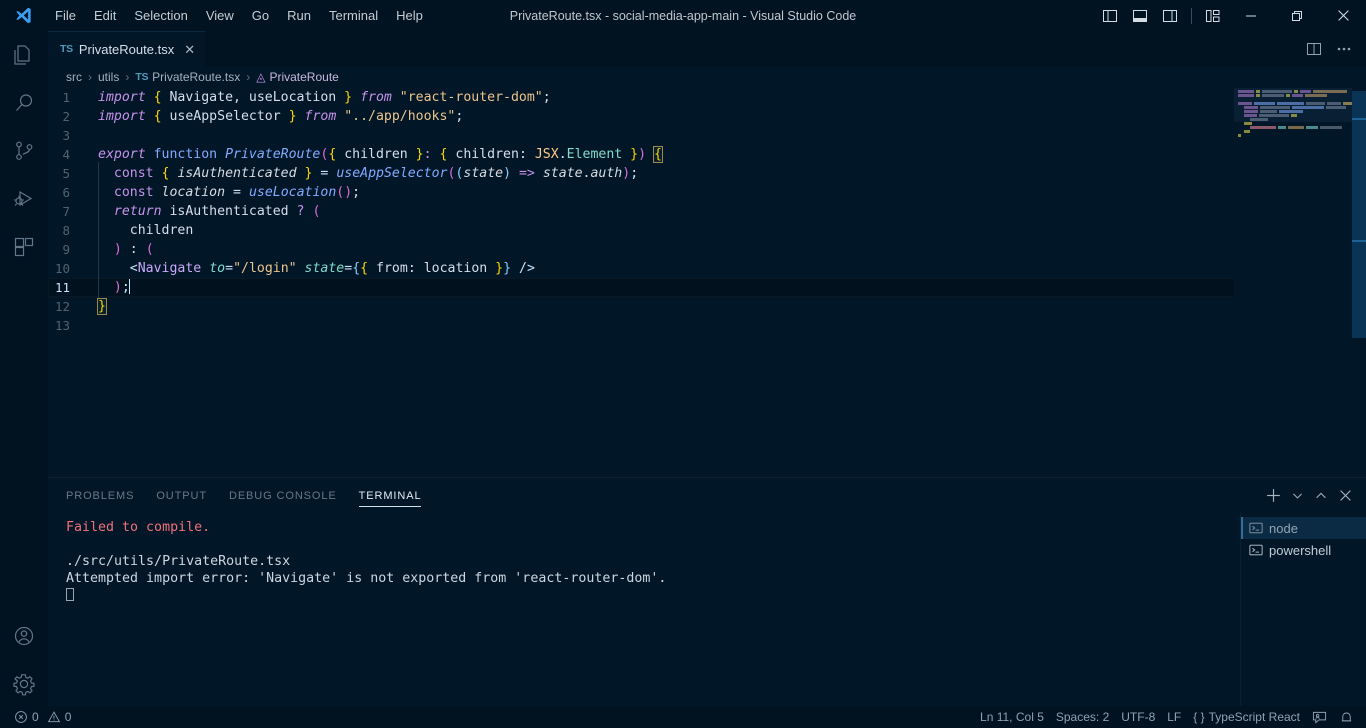 This screenshot has height=728, width=1366. I want to click on menu-edit: Edit, so click(105, 16).